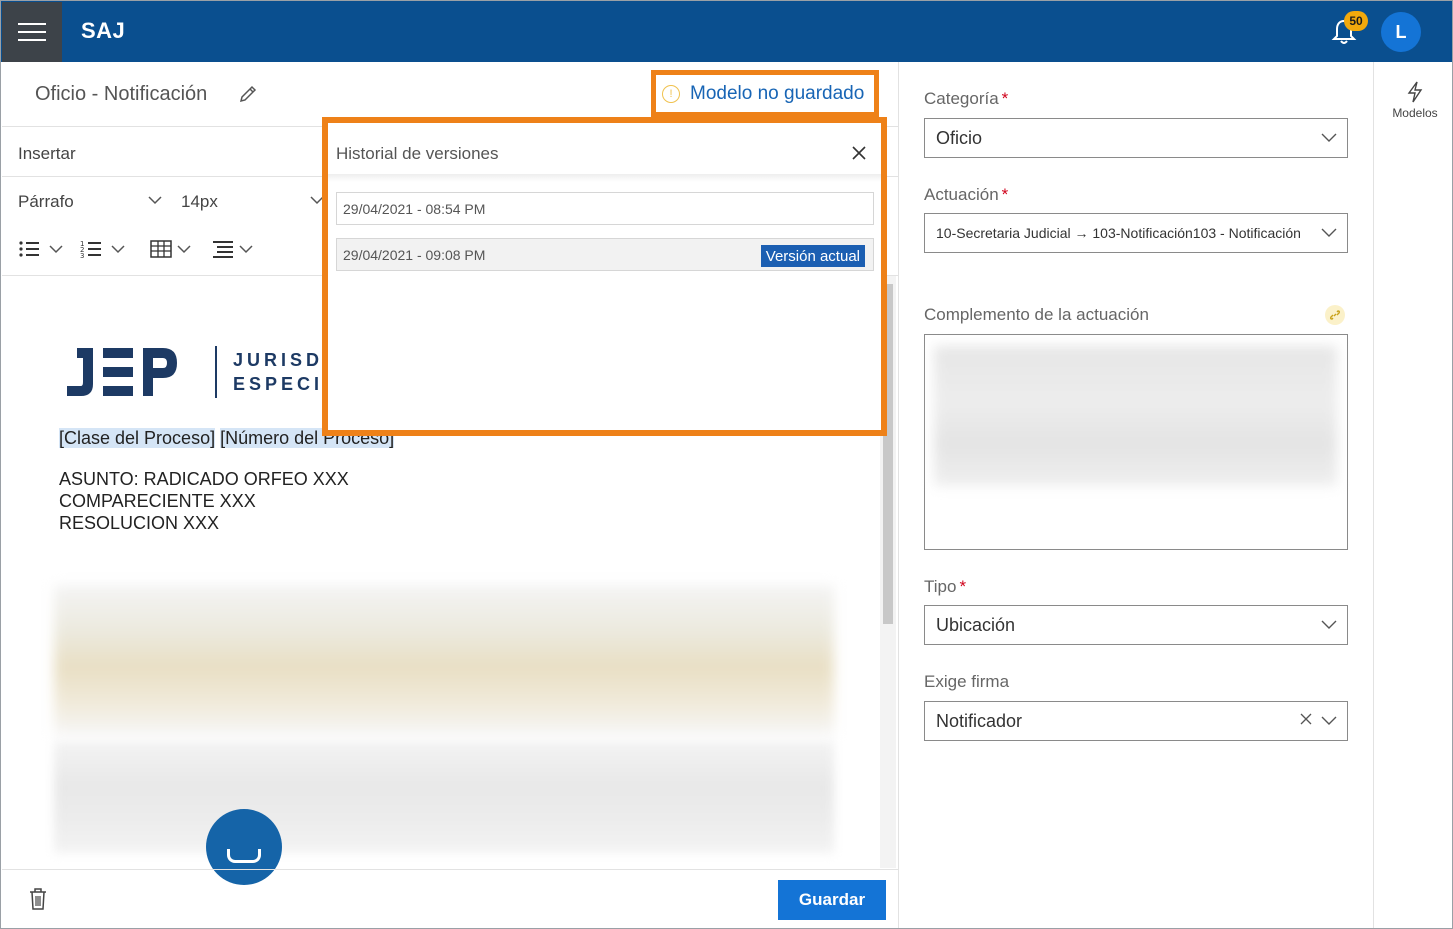 This screenshot has width=1453, height=929. I want to click on current-version-badge: Versión actual, so click(812, 256).